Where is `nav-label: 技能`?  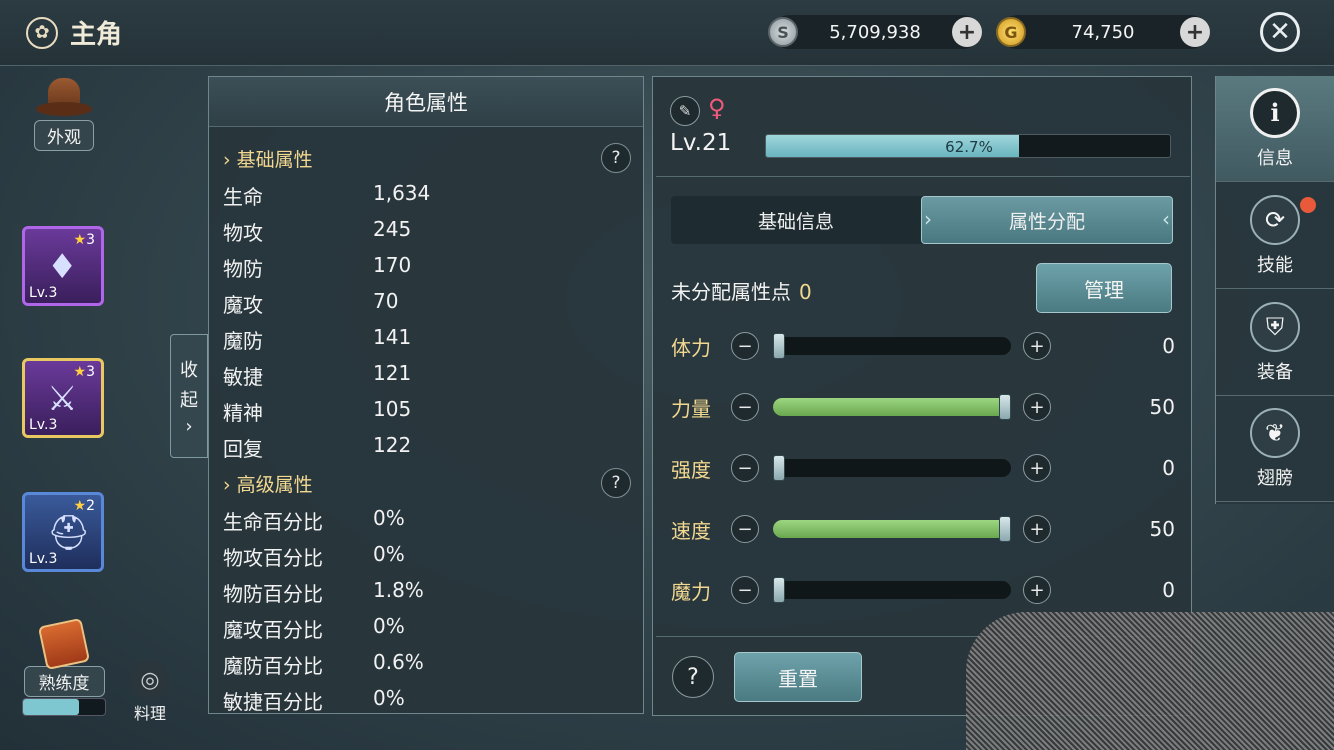 nav-label: 技能 is located at coordinates (1275, 265).